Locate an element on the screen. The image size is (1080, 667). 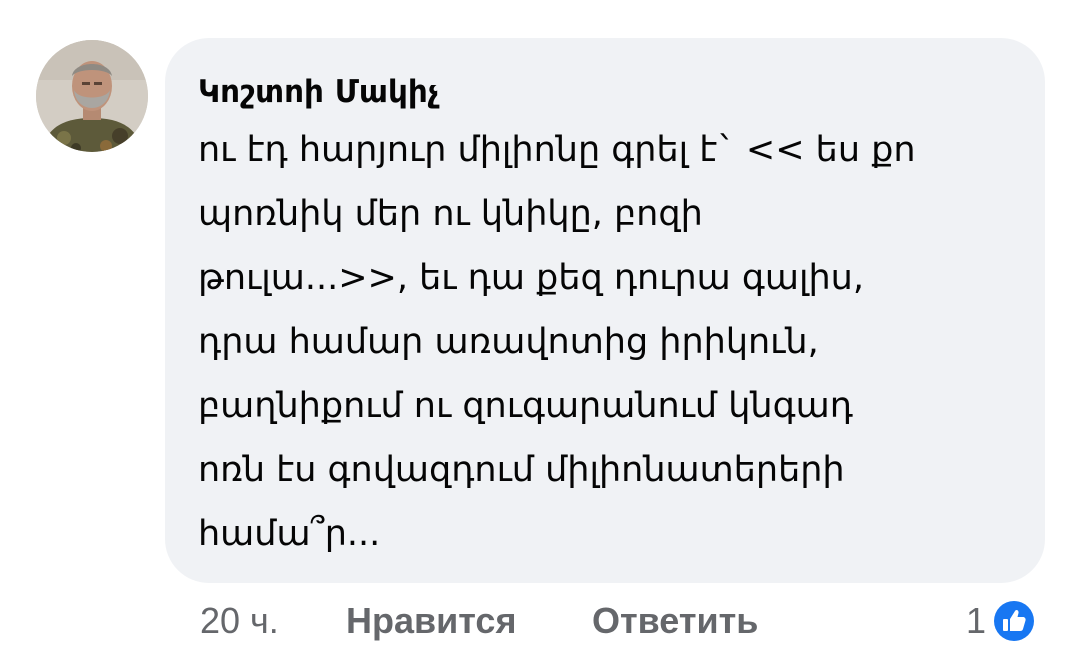
comment-text-line: թուլա...>>, եւ դա քեզ դուրա գալիս, is located at coordinates (531, 278).